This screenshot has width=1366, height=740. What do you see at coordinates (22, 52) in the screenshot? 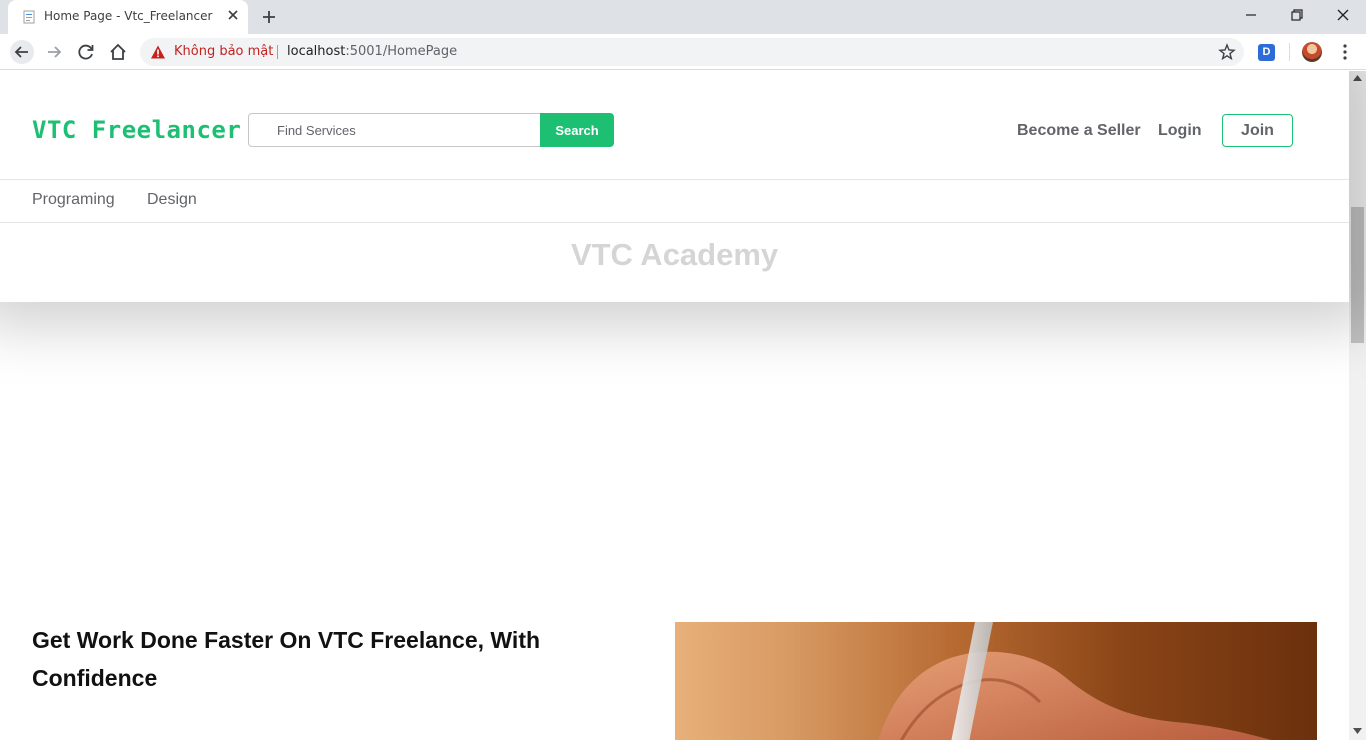
I see `back-icon` at bounding box center [22, 52].